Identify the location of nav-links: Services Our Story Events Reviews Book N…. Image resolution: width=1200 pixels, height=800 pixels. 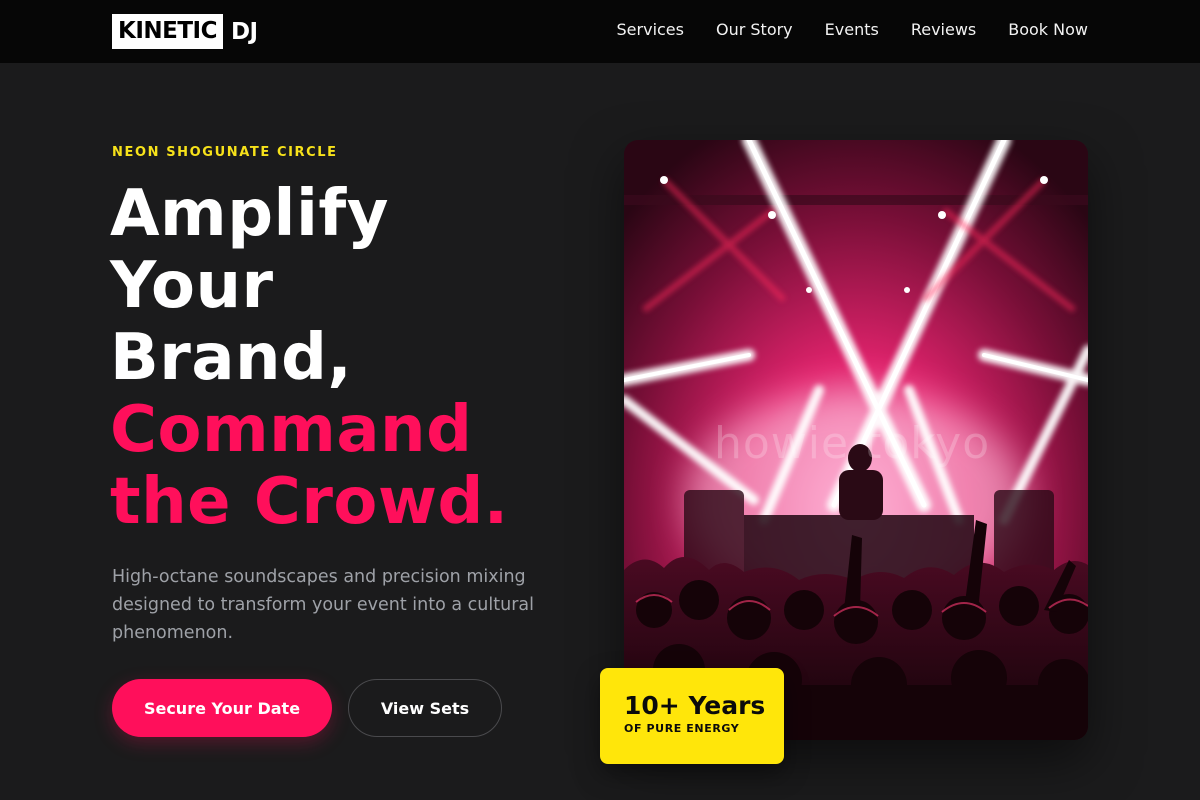
(852, 29).